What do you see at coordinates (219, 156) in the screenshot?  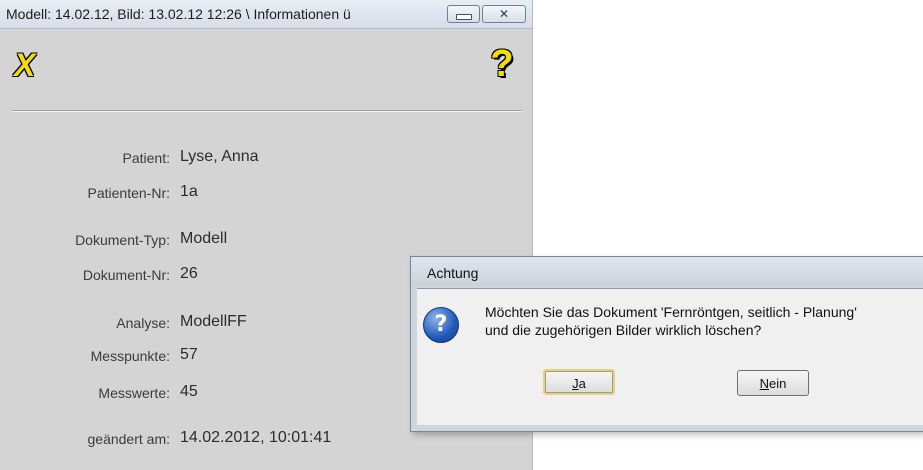 I see `patient-value: Lyse, Anna` at bounding box center [219, 156].